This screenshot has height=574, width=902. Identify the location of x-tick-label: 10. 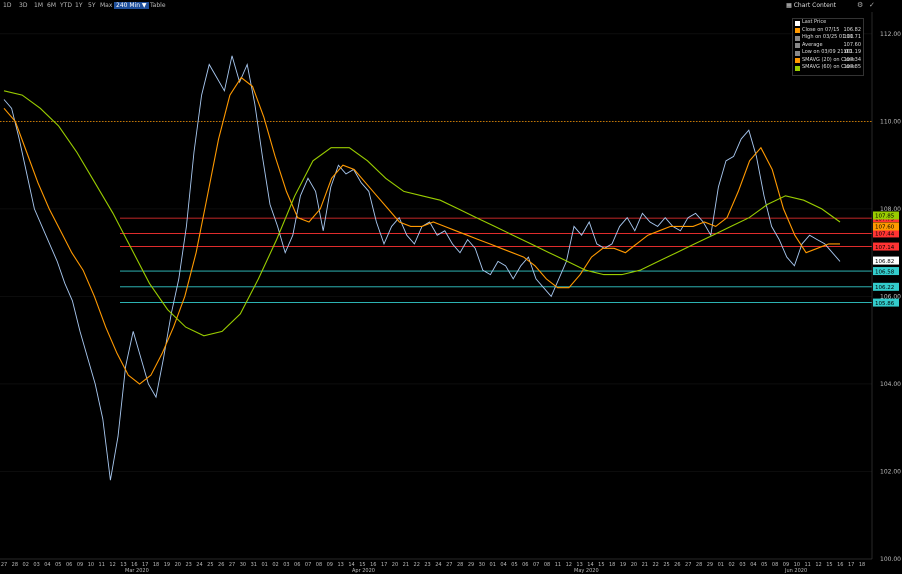
(91, 565).